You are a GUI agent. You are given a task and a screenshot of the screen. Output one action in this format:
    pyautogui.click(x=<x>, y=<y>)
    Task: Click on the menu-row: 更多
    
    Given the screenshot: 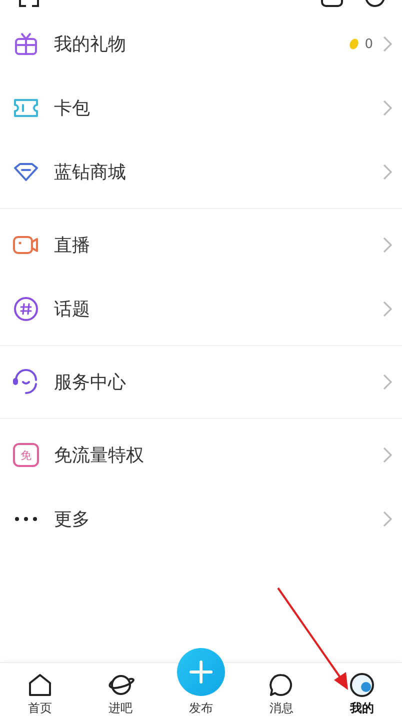 What is the action you would take?
    pyautogui.click(x=201, y=519)
    